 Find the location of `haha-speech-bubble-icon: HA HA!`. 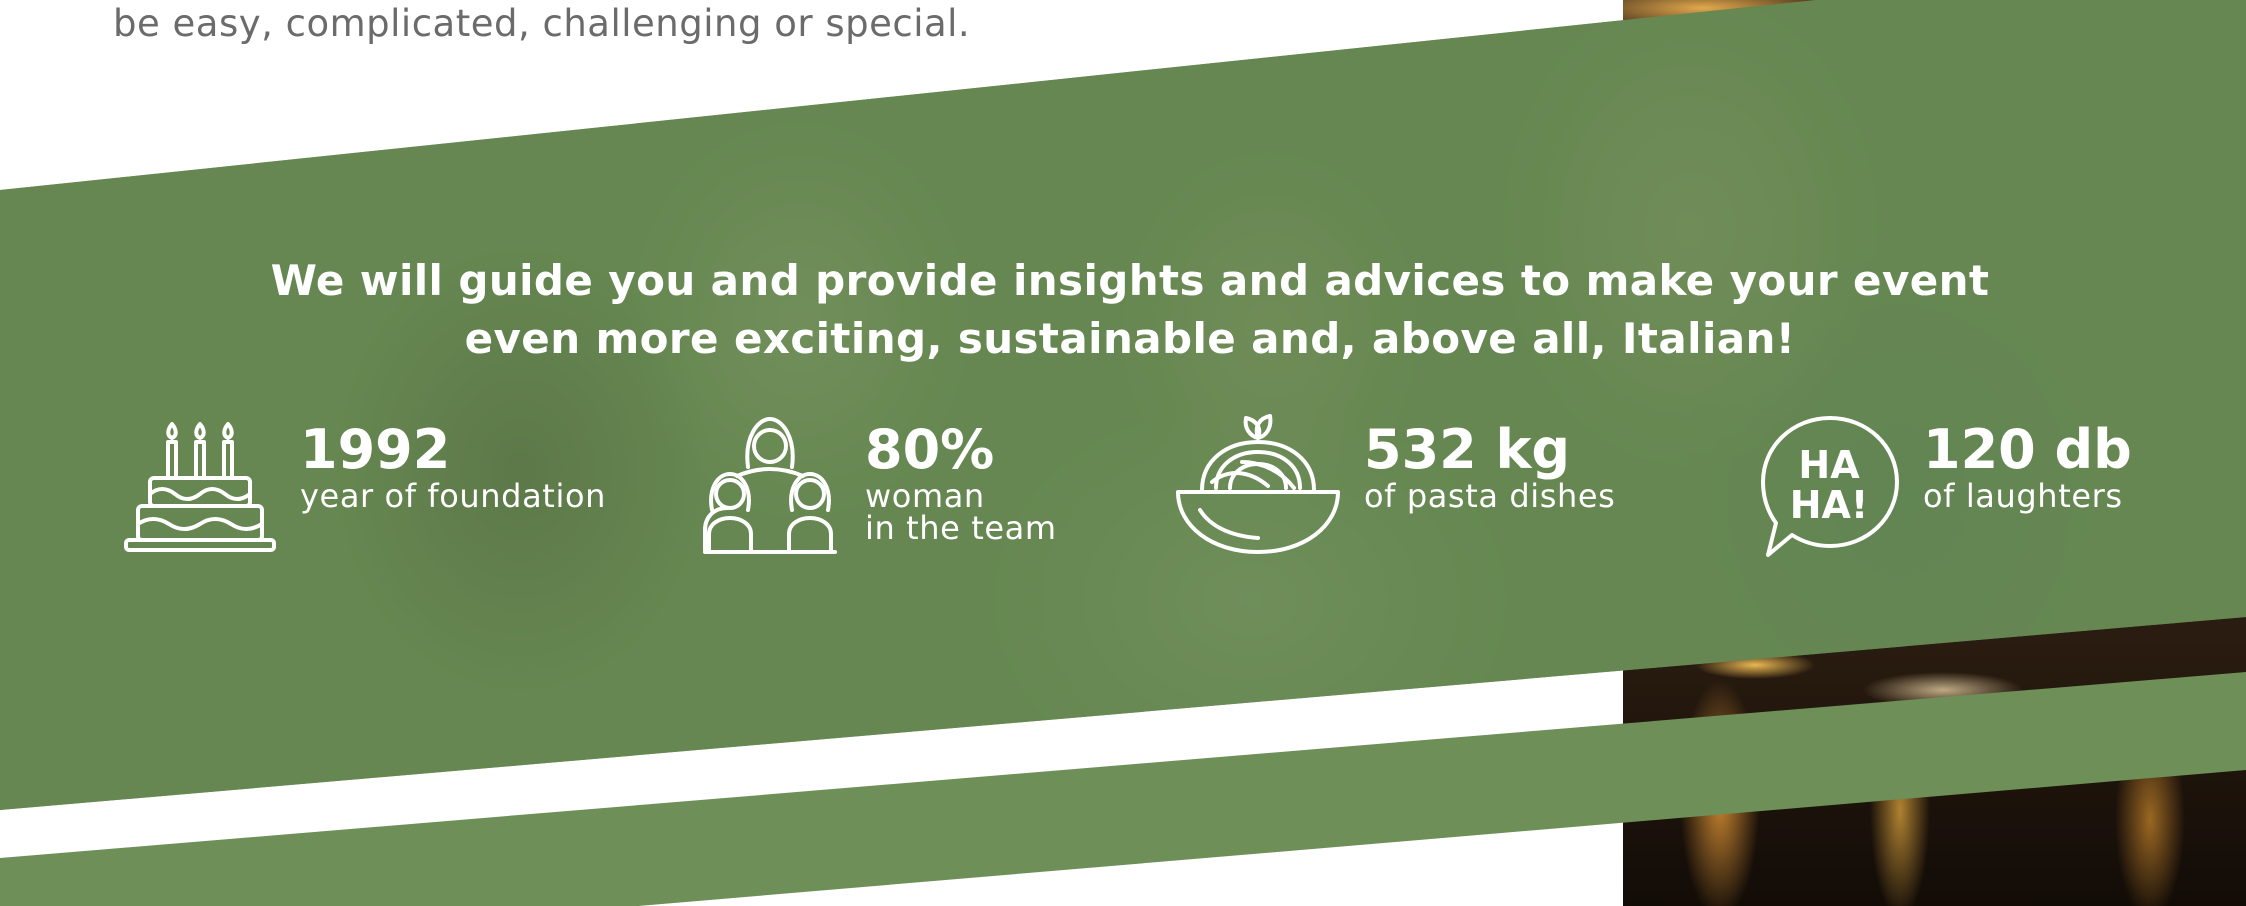

haha-speech-bubble-icon: HA HA! is located at coordinates (1830, 489).